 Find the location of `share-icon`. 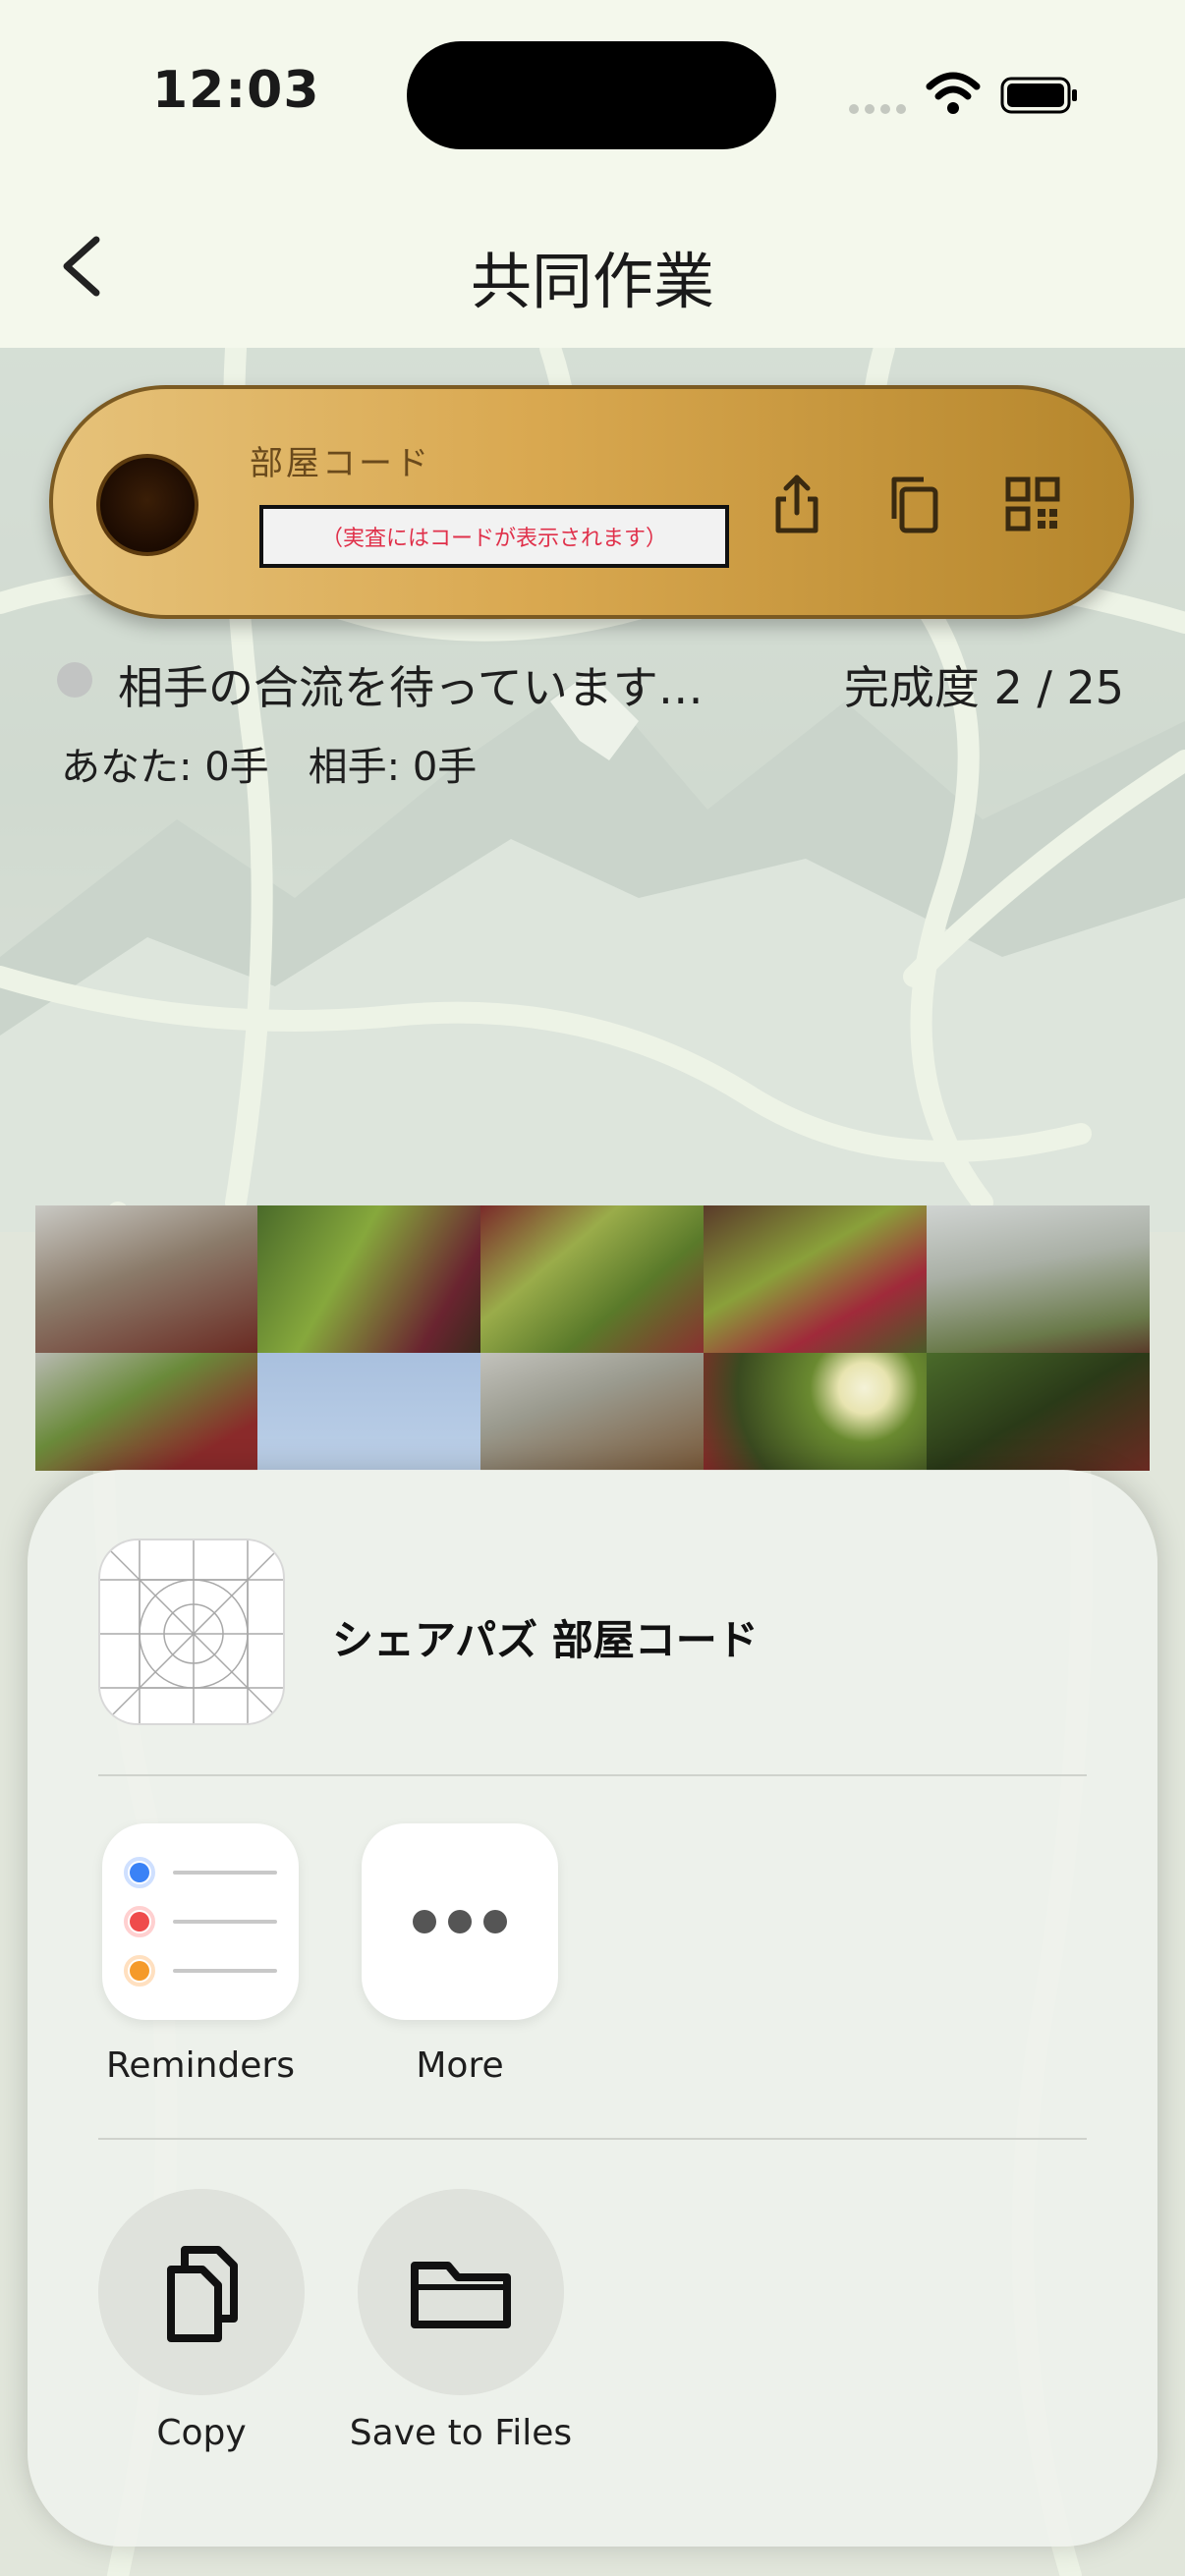

share-icon is located at coordinates (797, 504).